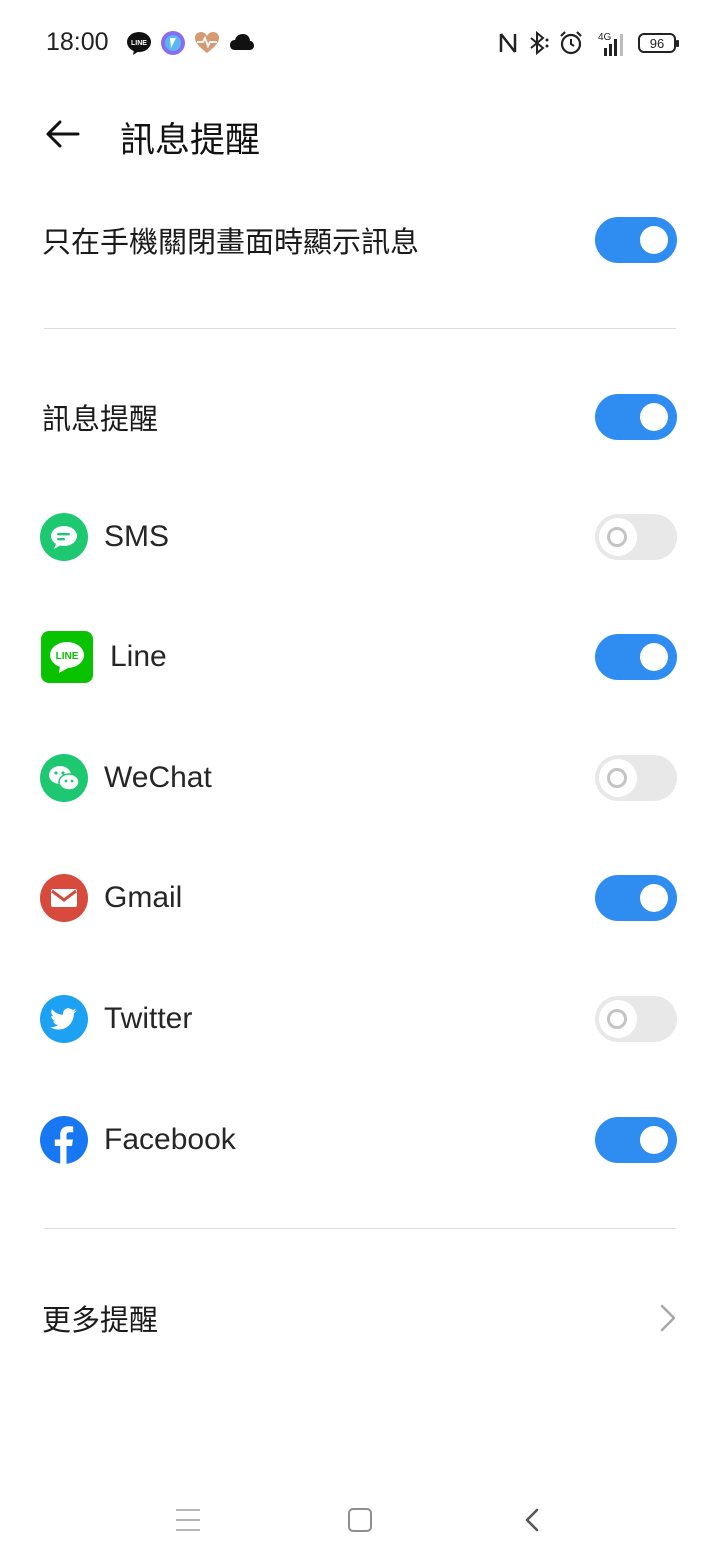  What do you see at coordinates (571, 43) in the screenshot?
I see `alarm-icon` at bounding box center [571, 43].